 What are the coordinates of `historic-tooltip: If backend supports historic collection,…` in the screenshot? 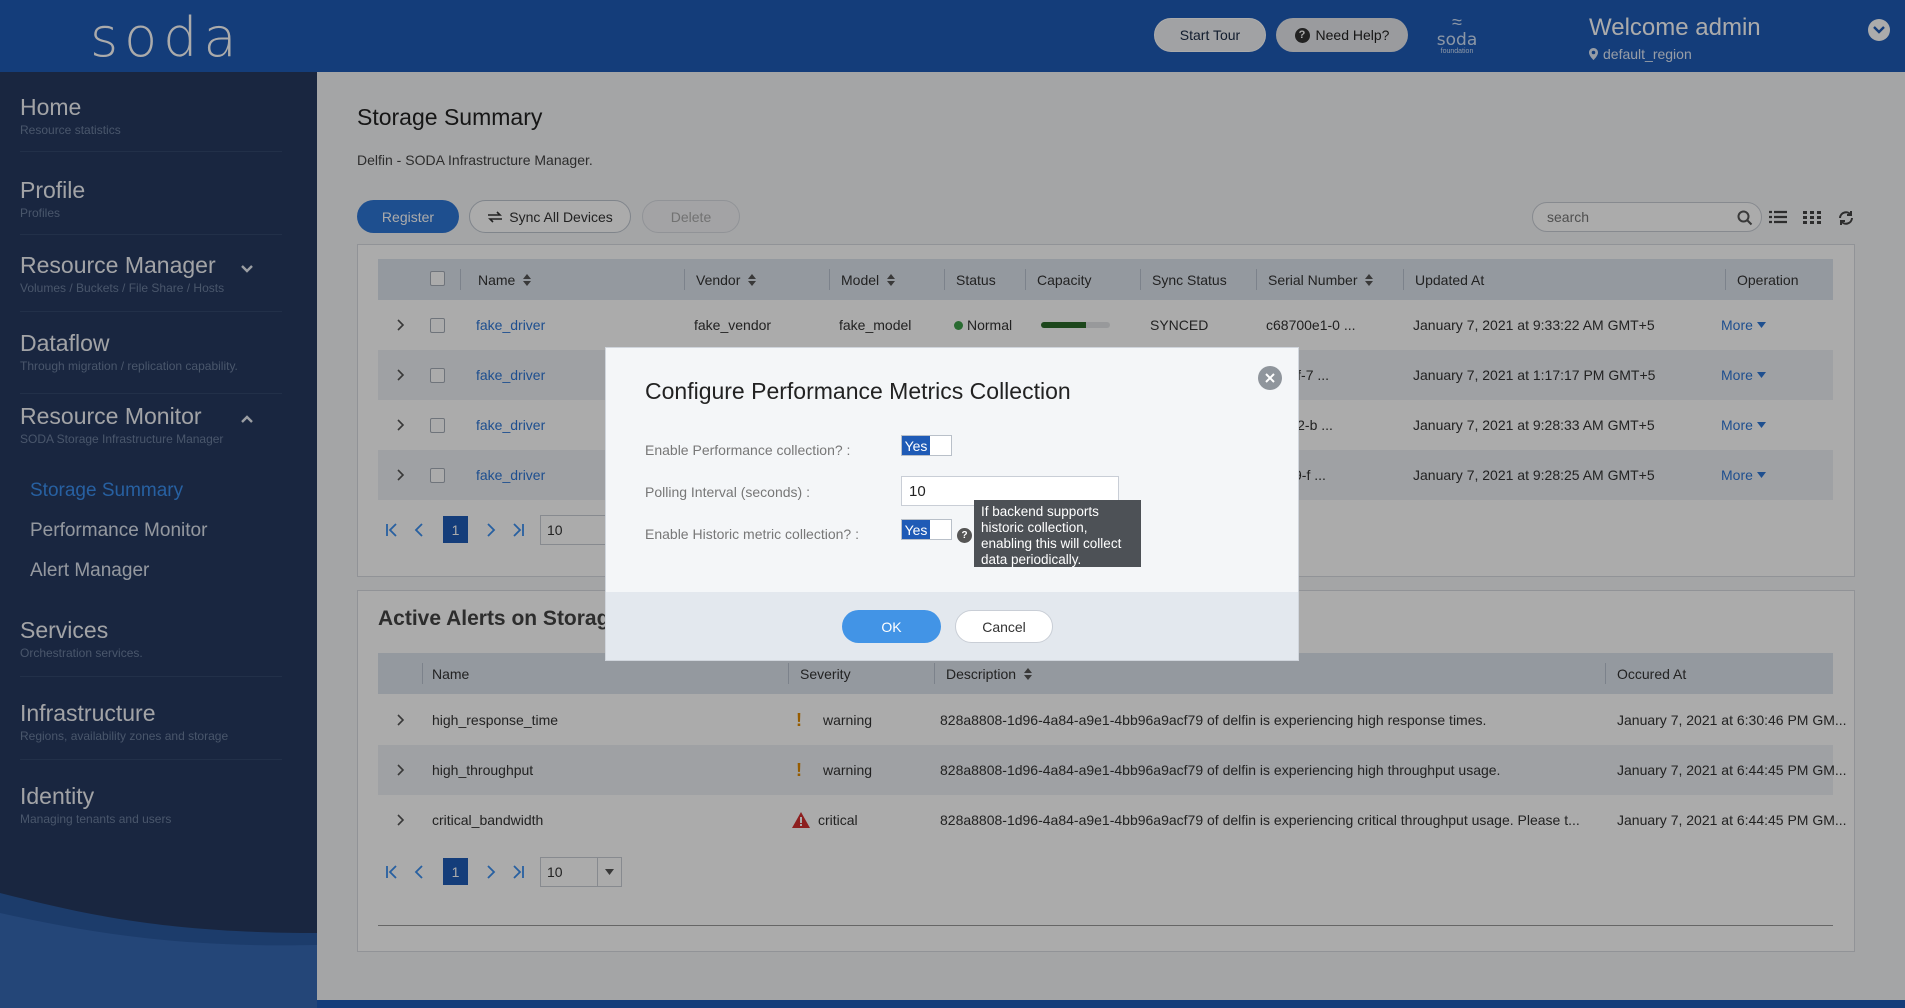 It's located at (1057, 533).